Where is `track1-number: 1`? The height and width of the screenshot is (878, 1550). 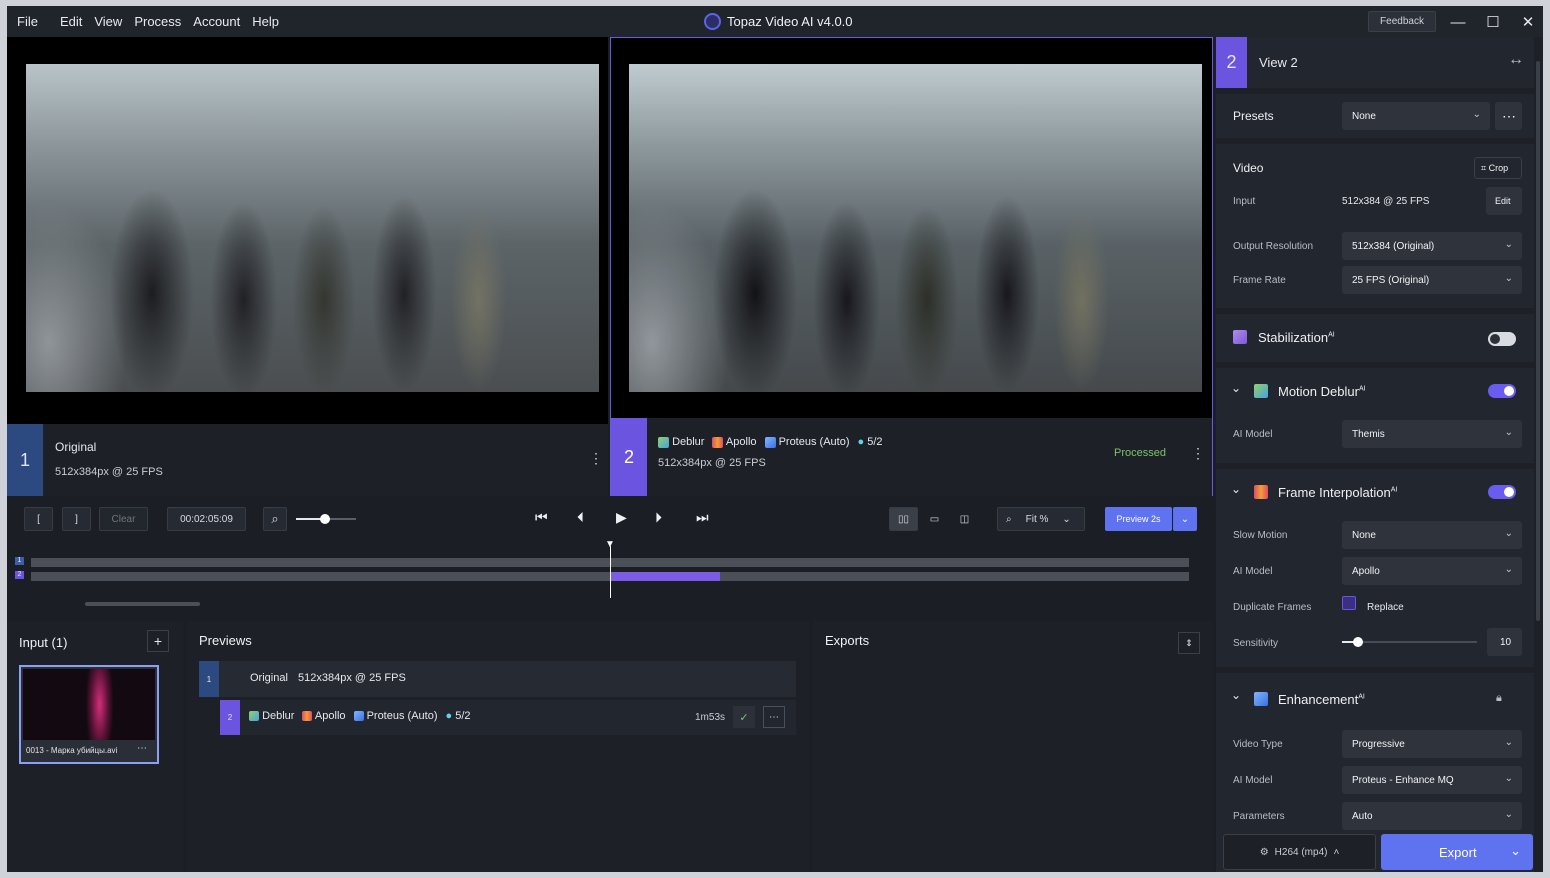 track1-number: 1 is located at coordinates (19, 561).